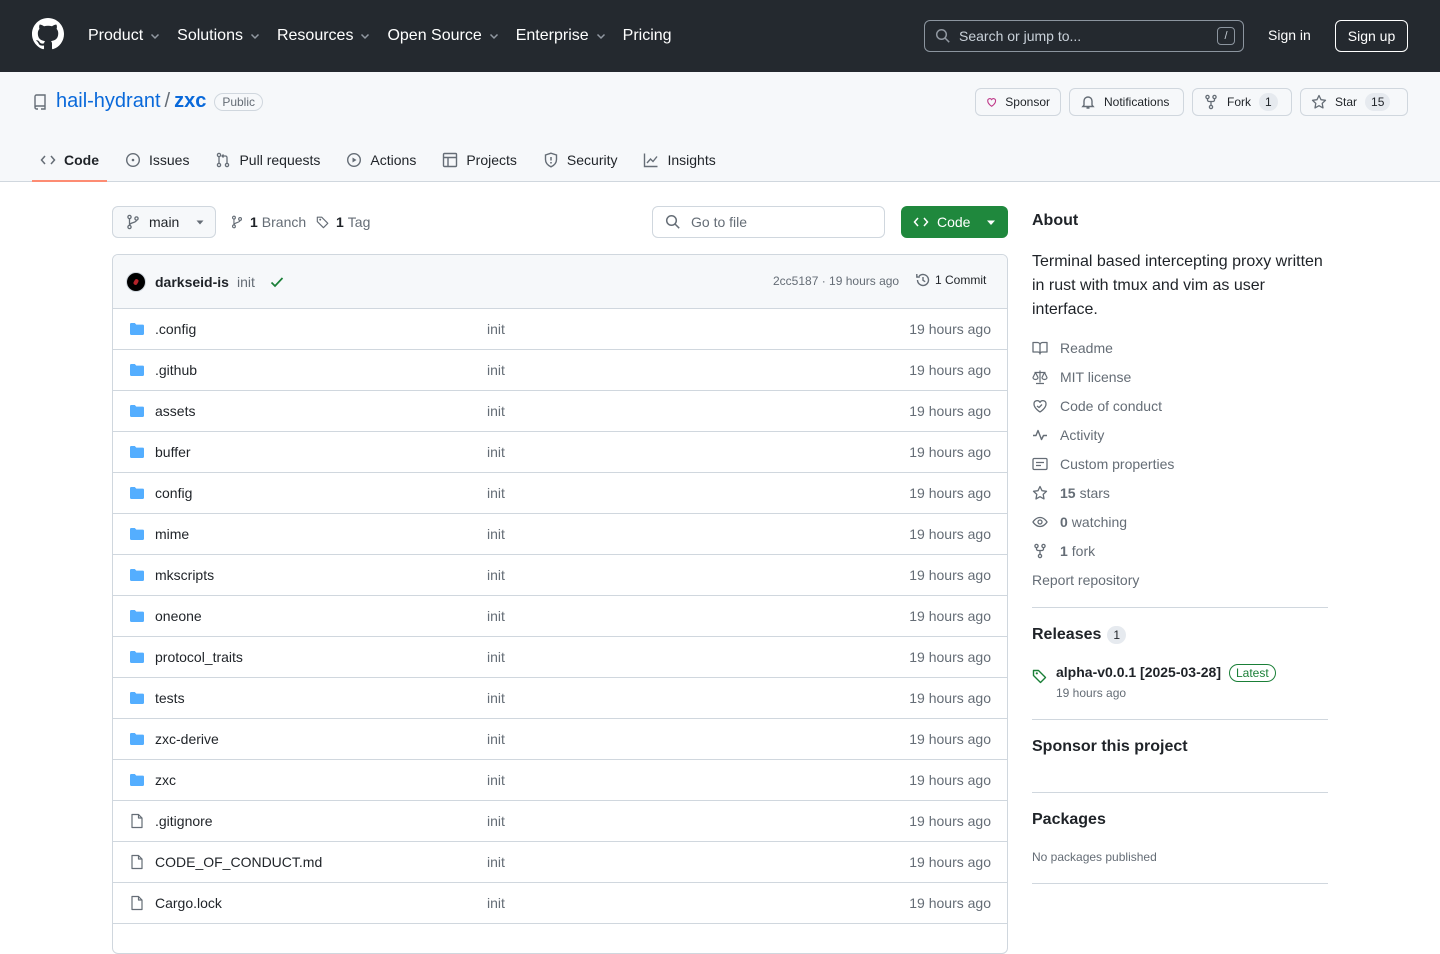 The height and width of the screenshot is (954, 1440). I want to click on tab-insights: Insights, so click(679, 160).